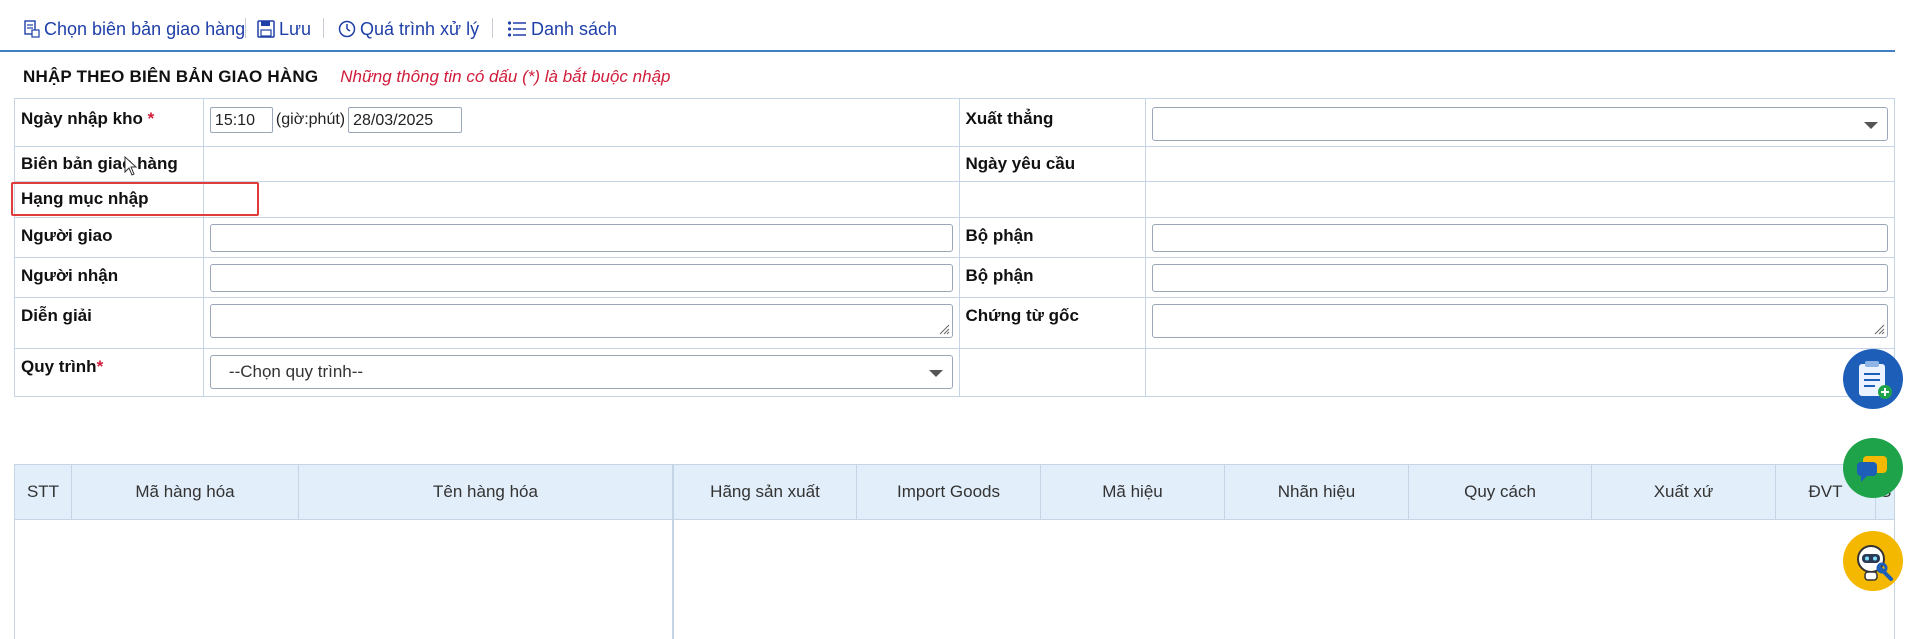 This screenshot has width=1913, height=639. I want to click on process-history-label: Quá trình xử lý, so click(420, 28).